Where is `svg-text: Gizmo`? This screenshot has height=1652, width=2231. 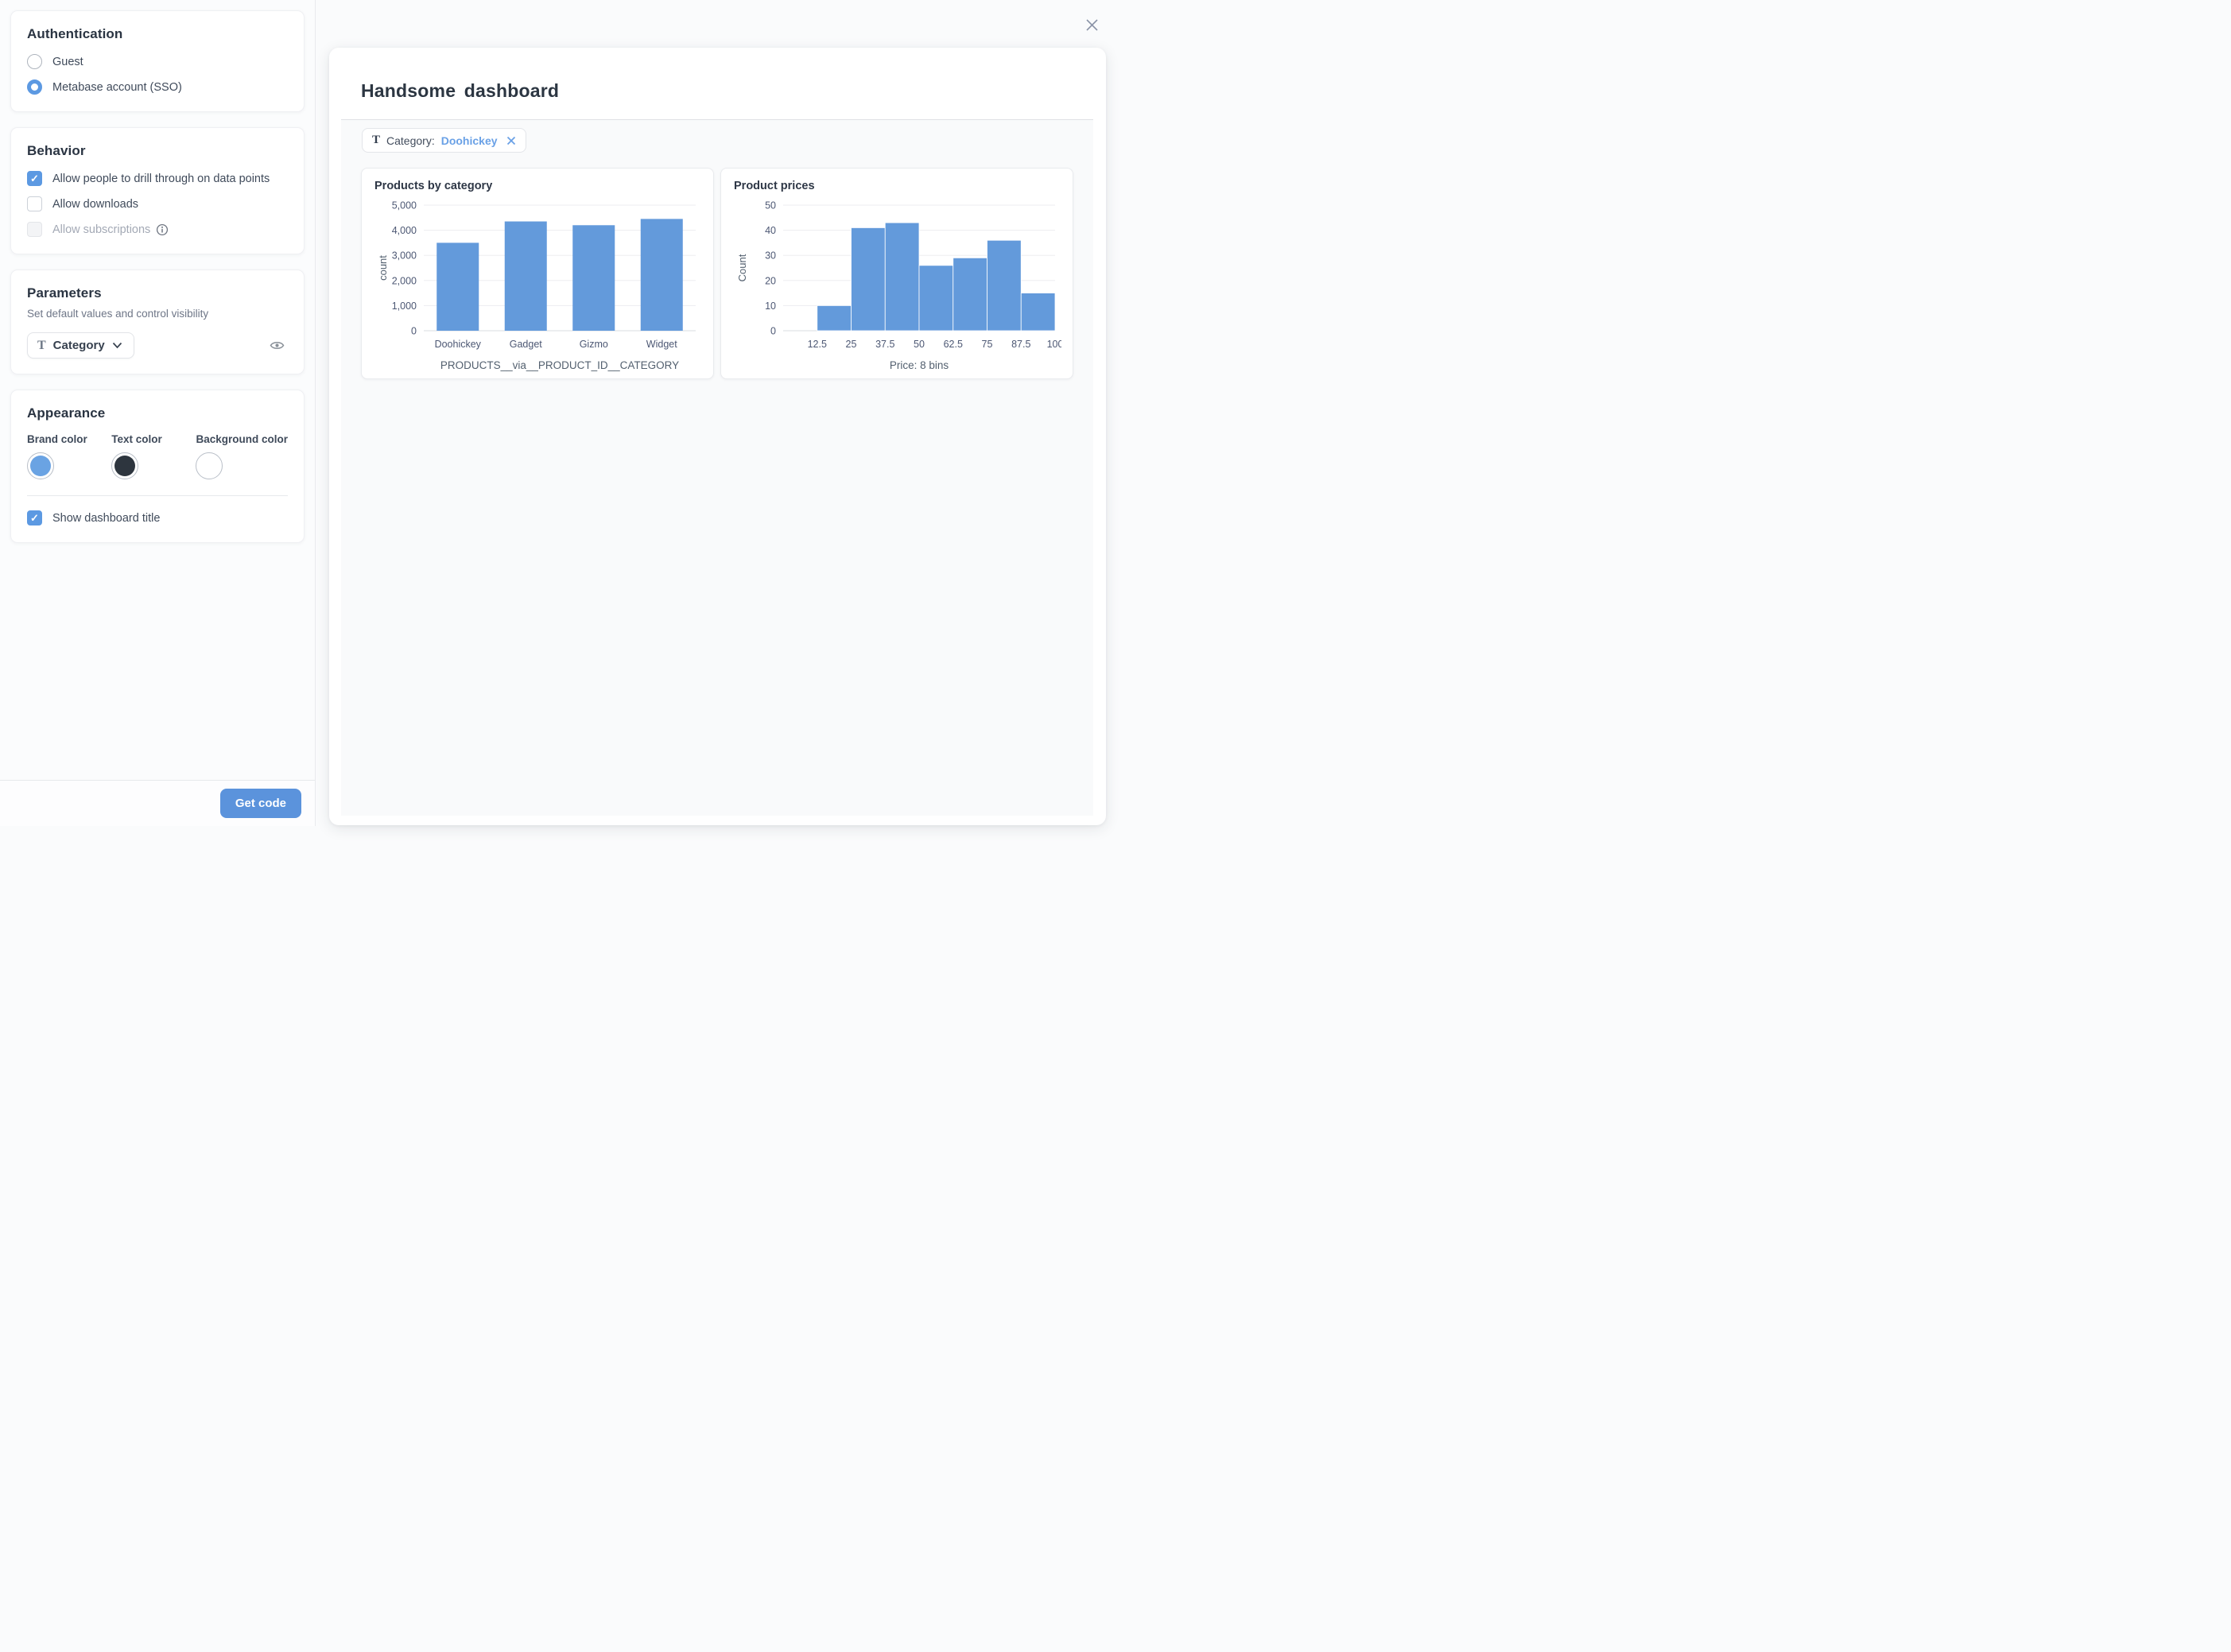
svg-text: Gizmo is located at coordinates (594, 344).